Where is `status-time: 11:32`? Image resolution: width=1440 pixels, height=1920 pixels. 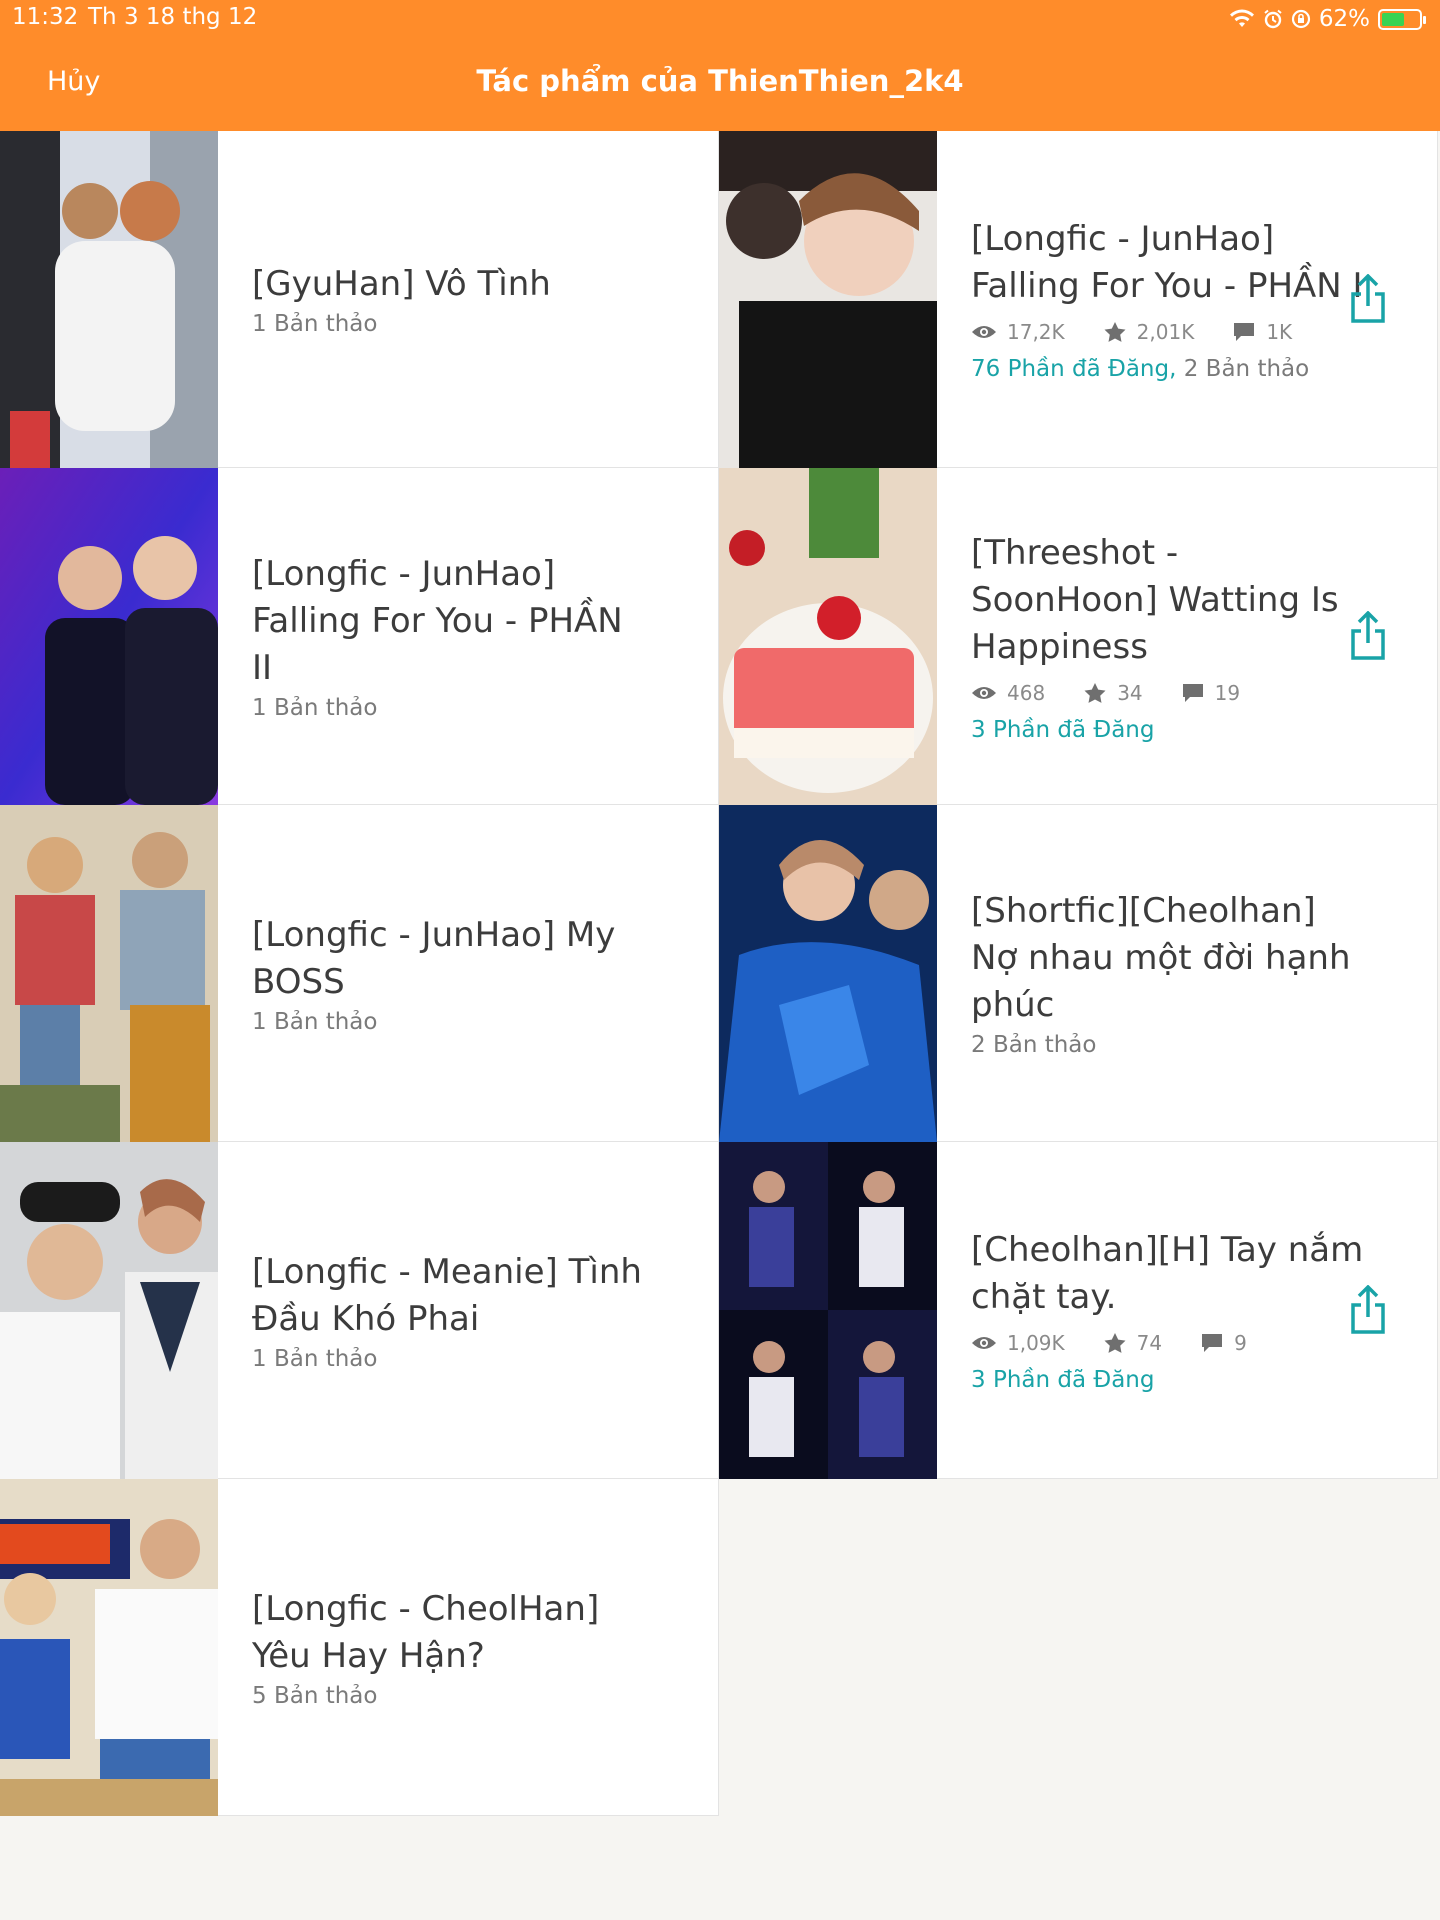
status-time: 11:32 is located at coordinates (45, 17).